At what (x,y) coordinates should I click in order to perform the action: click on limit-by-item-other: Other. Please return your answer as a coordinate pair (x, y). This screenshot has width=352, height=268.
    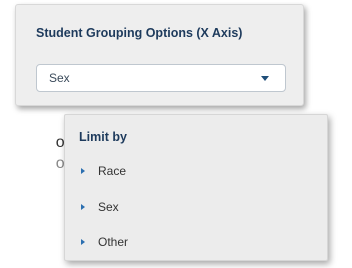
    Looking at the image, I should click on (141, 243).